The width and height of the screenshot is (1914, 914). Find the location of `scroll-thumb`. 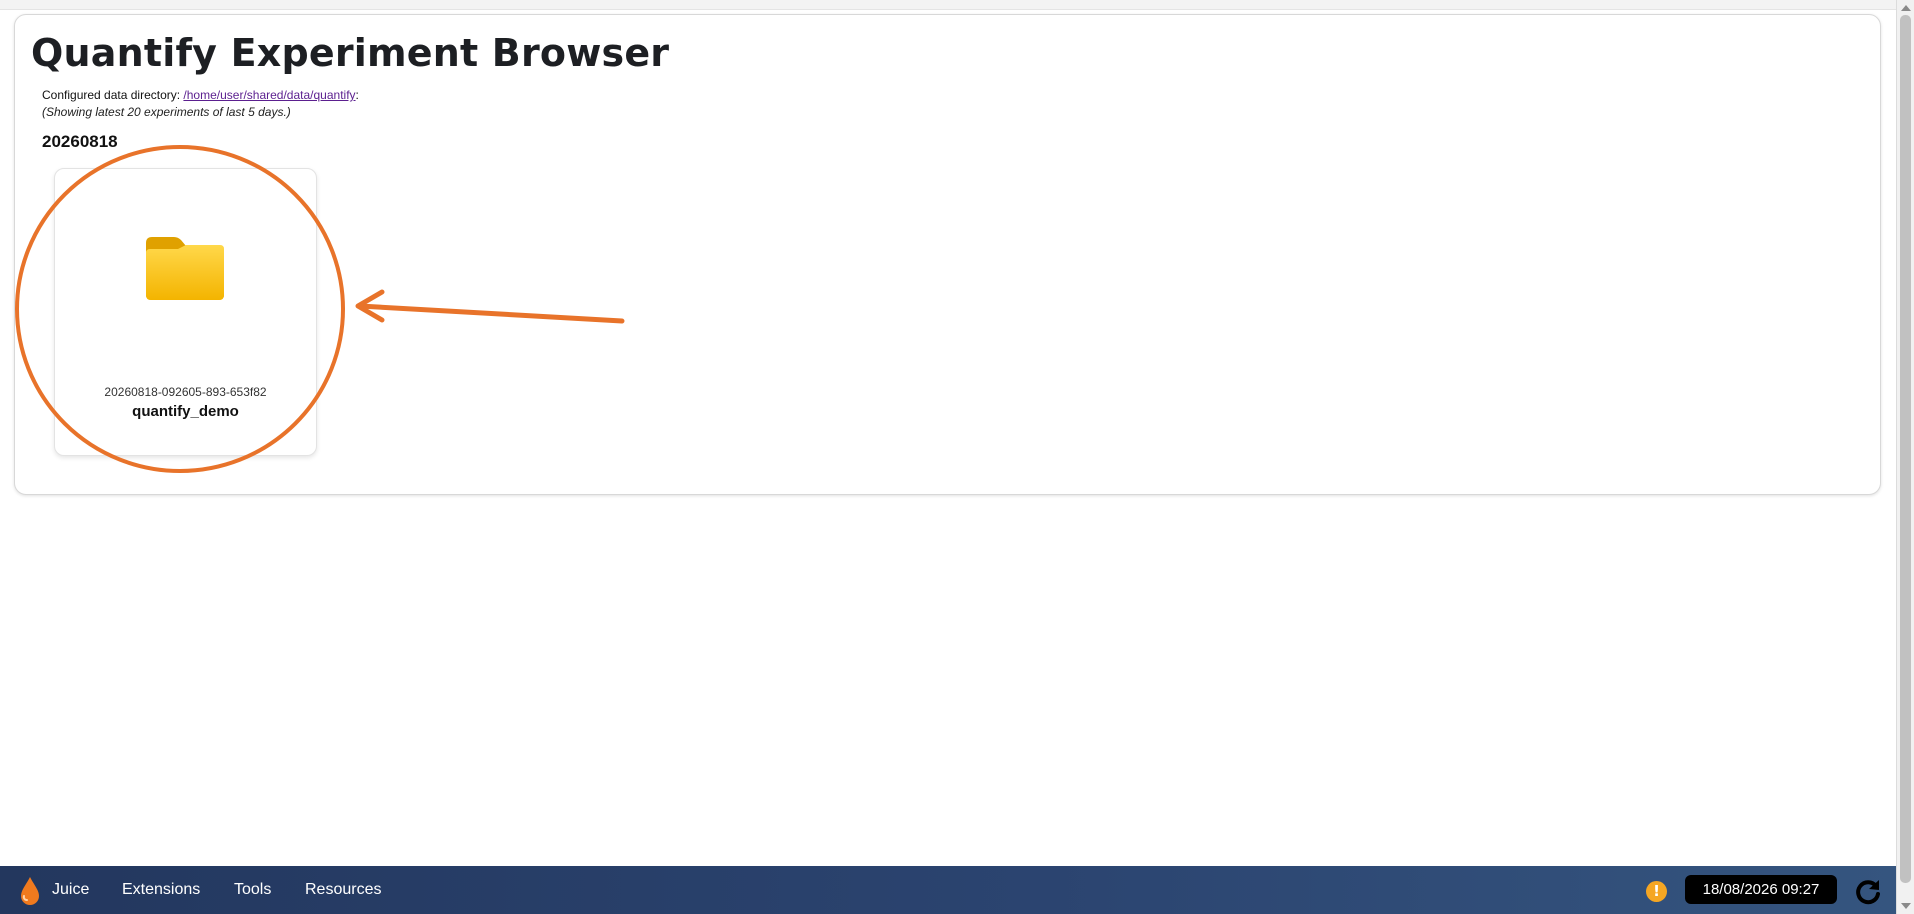

scroll-thumb is located at coordinates (1905, 449).